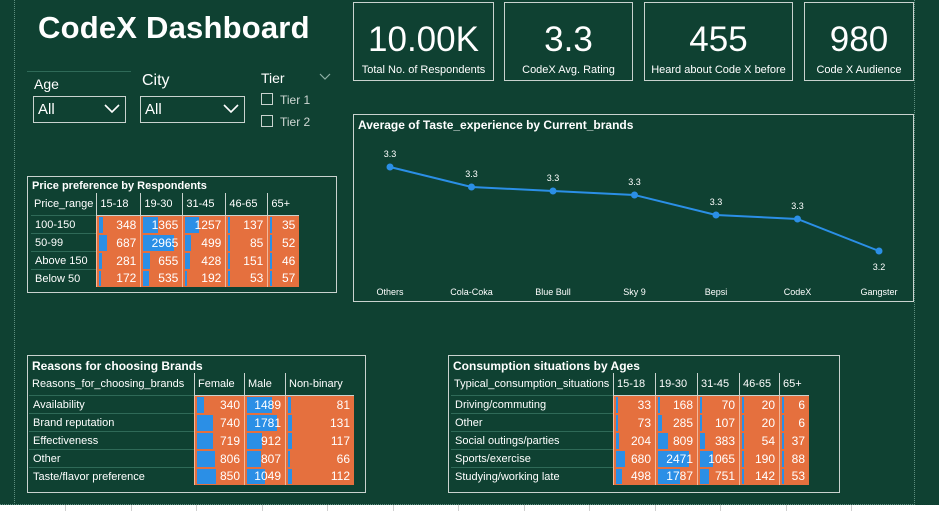 This screenshot has width=939, height=511. Describe the element at coordinates (798, 292) in the screenshot. I see `x-tick-label: CodeX` at that location.